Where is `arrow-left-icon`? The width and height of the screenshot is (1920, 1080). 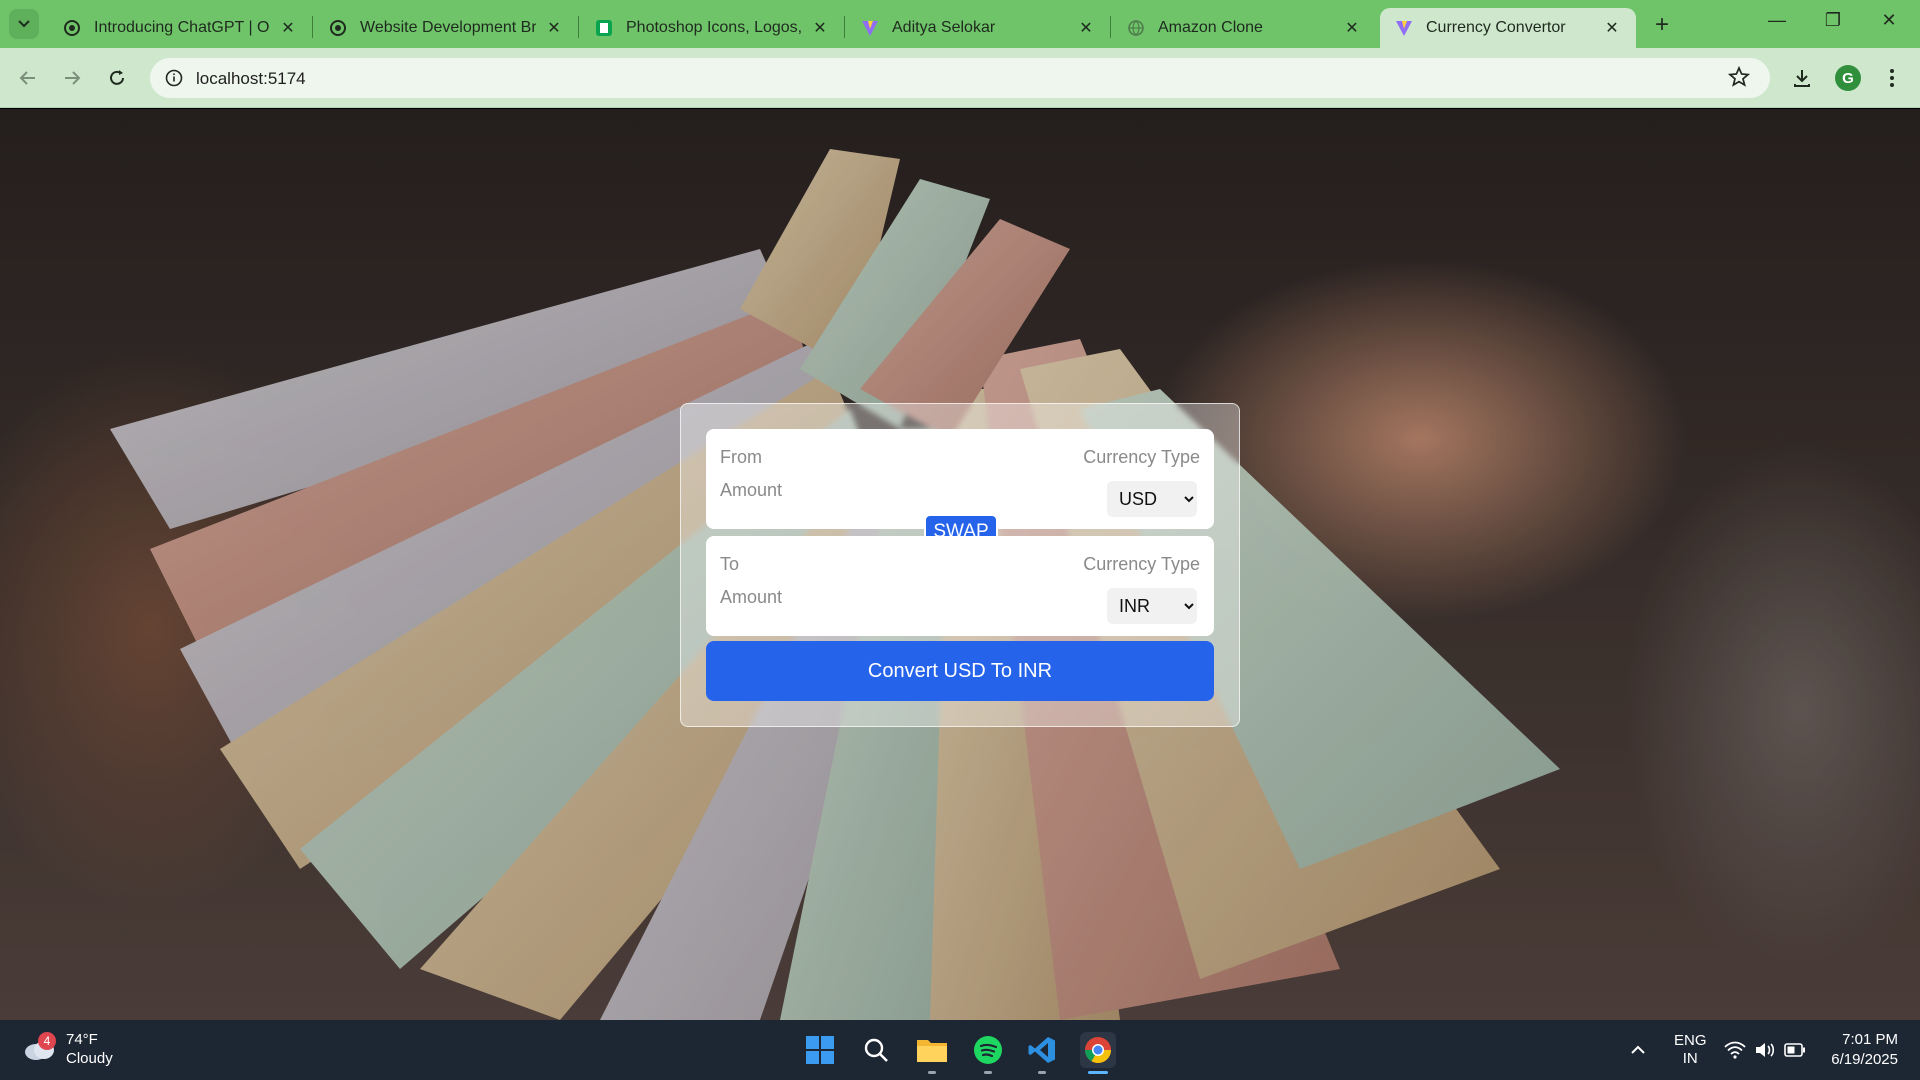
arrow-left-icon is located at coordinates (27, 78).